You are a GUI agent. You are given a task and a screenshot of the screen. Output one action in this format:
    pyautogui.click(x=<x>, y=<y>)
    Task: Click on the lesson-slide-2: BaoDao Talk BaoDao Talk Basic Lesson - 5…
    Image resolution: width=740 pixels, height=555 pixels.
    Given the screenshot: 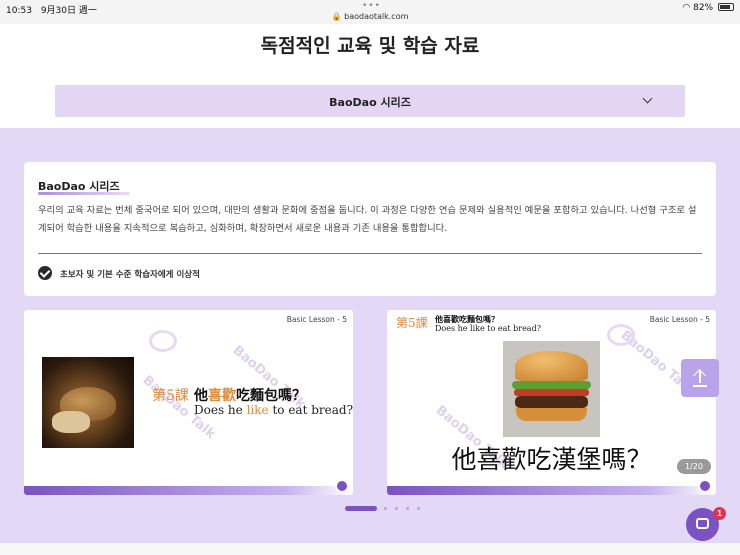 What is the action you would take?
    pyautogui.click(x=551, y=402)
    